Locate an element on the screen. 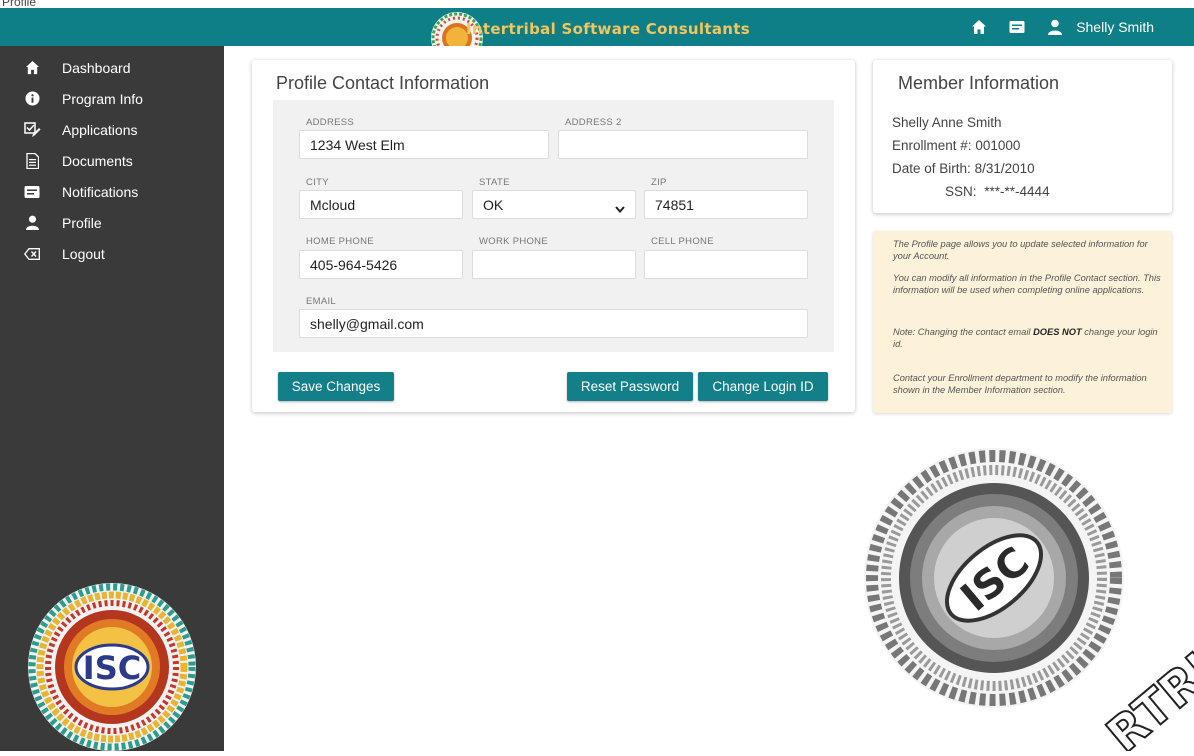 Image resolution: width=1194 pixels, height=756 pixels. brand-title: Intertribal Software Consultants is located at coordinates (608, 29).